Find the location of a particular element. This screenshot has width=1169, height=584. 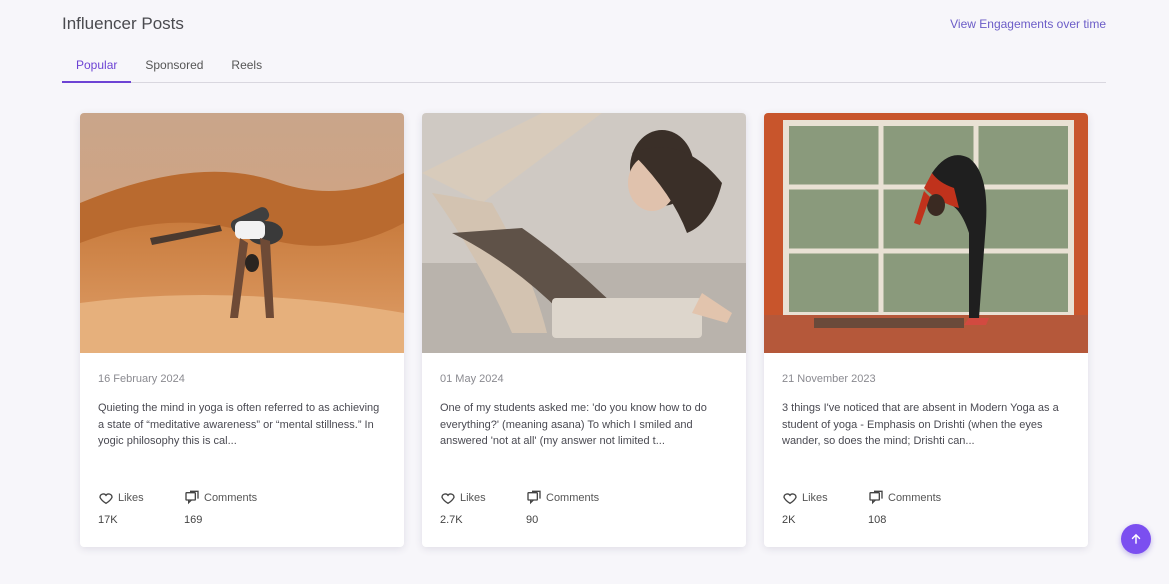

likes-count: 17K is located at coordinates (108, 520).